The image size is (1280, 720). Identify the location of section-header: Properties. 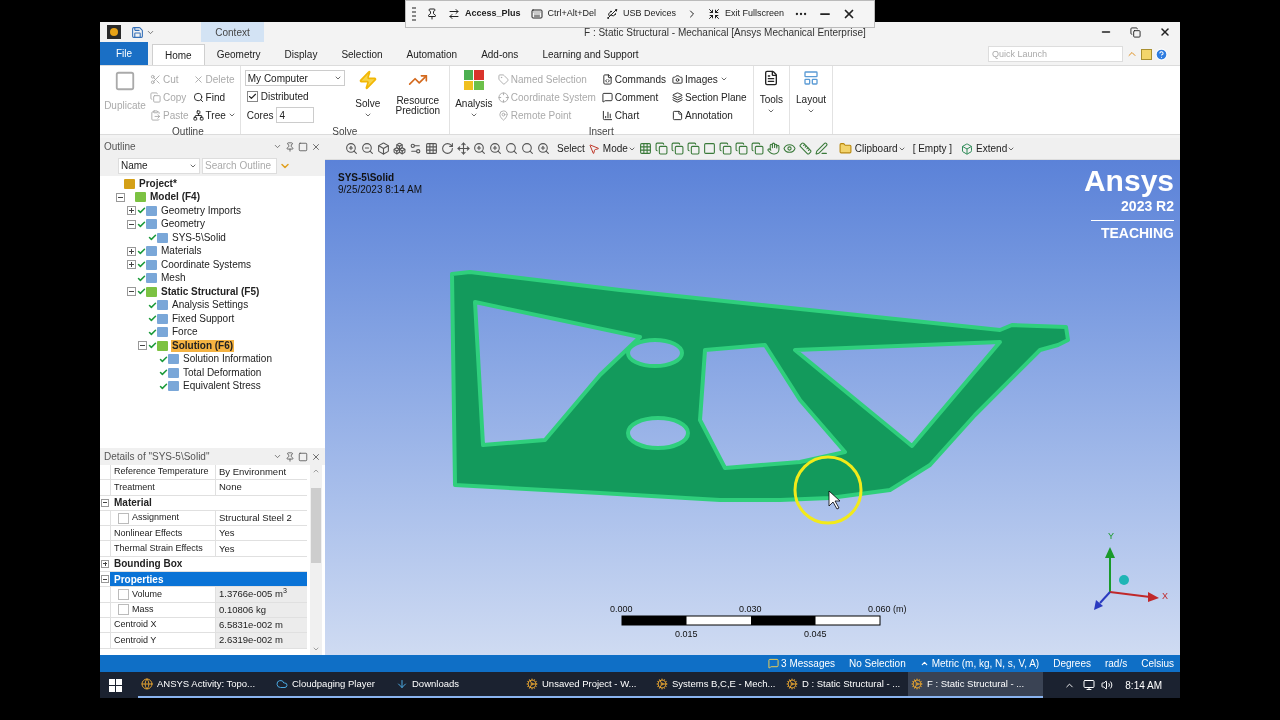
(208, 579).